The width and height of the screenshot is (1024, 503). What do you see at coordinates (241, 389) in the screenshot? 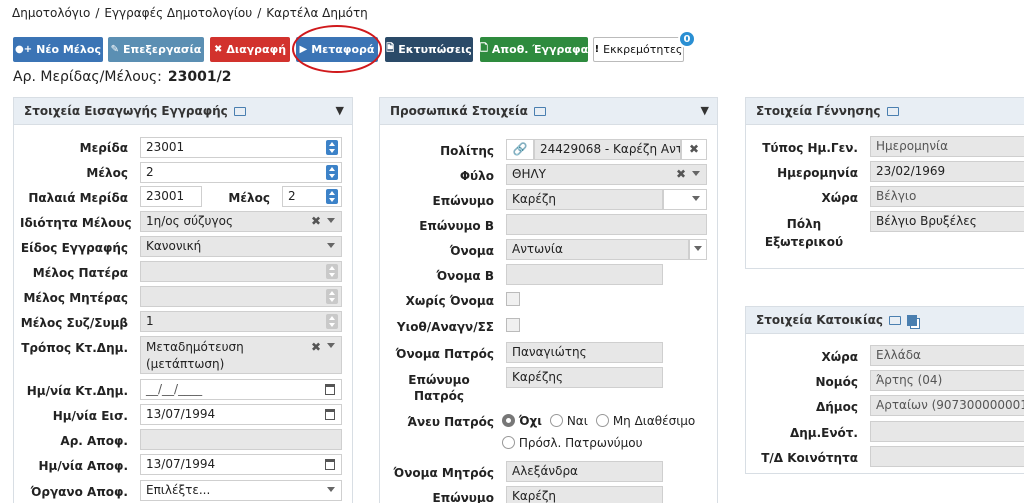
I see `date-kt-input: __/__/____` at bounding box center [241, 389].